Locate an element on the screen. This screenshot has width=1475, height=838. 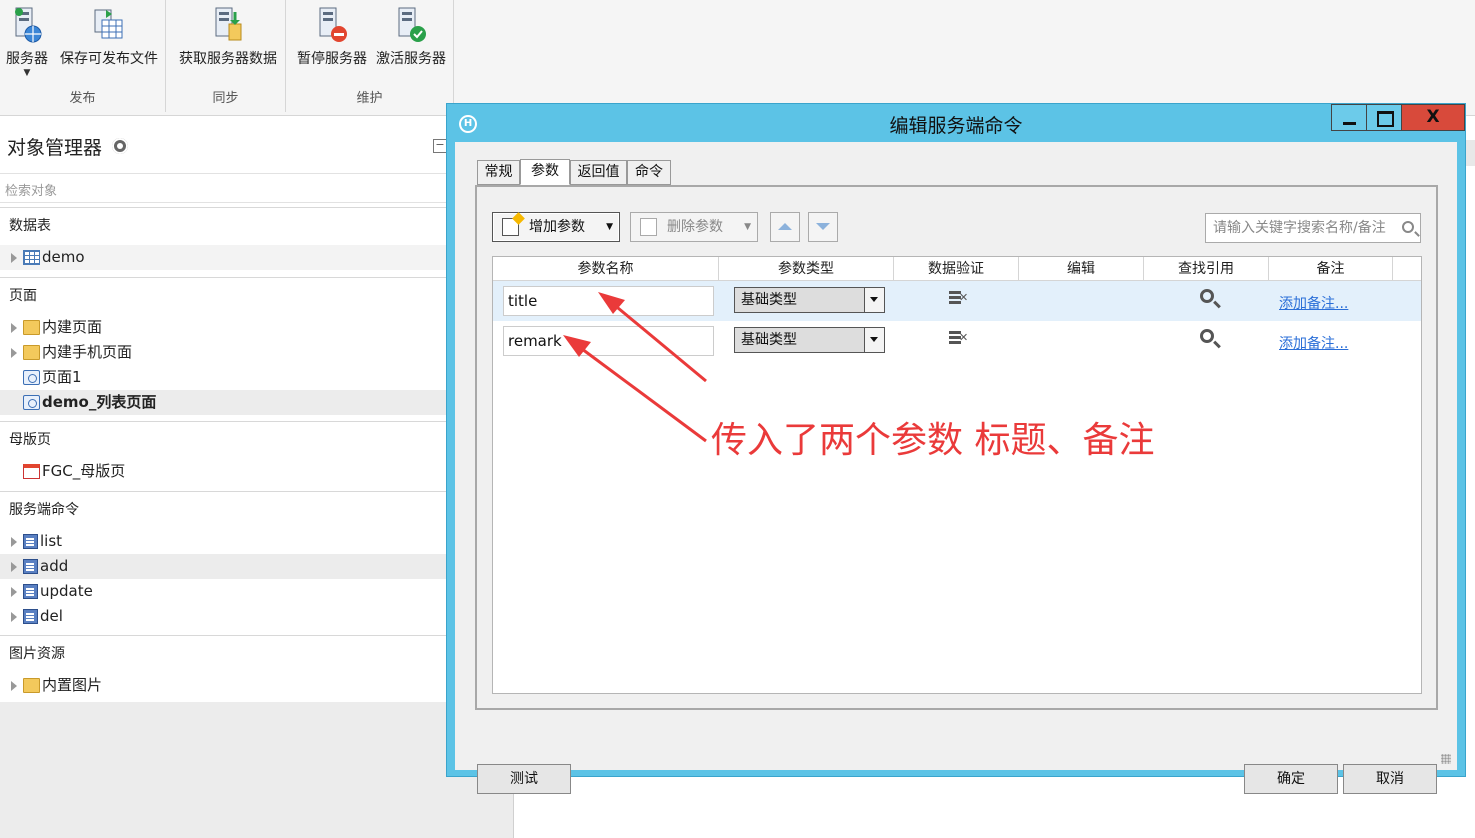
section-pages: 页面 is located at coordinates (223, 292).